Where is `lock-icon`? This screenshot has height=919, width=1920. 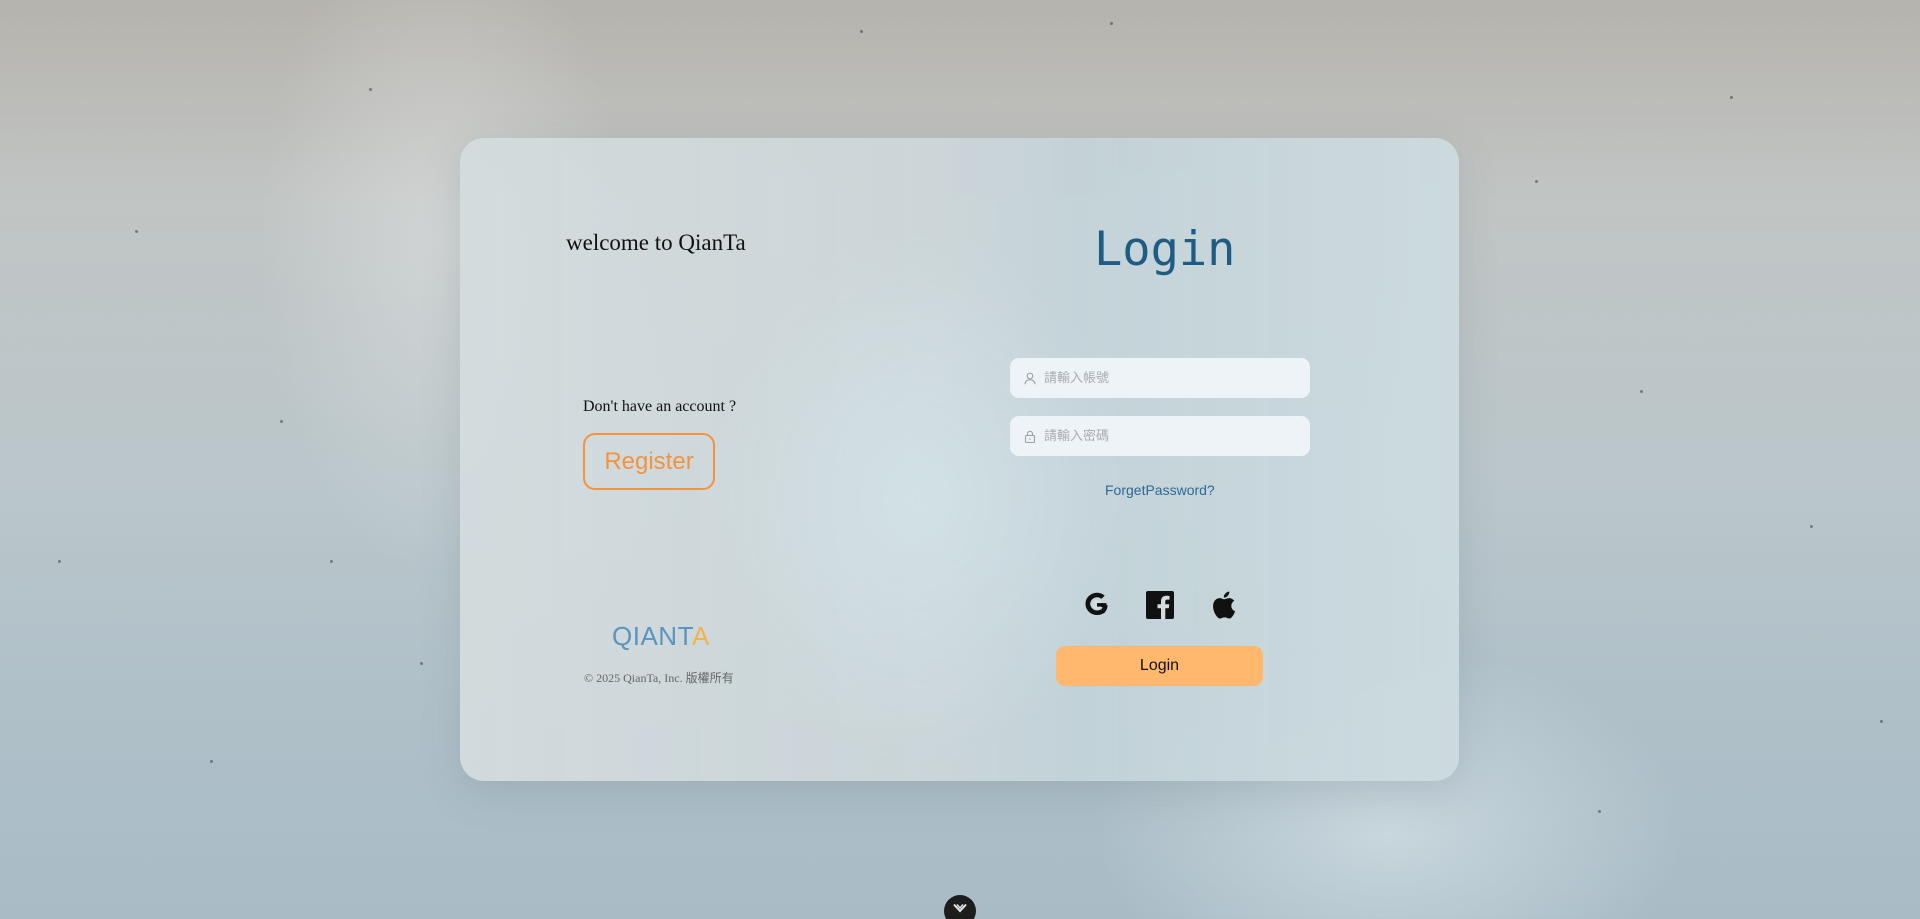 lock-icon is located at coordinates (1030, 436).